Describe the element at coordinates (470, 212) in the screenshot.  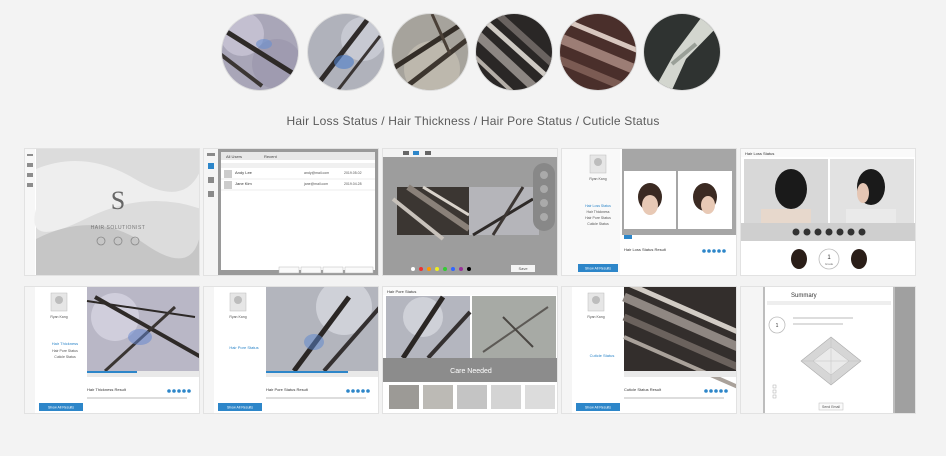
I see `gallery-thumb-camera: Save` at that location.